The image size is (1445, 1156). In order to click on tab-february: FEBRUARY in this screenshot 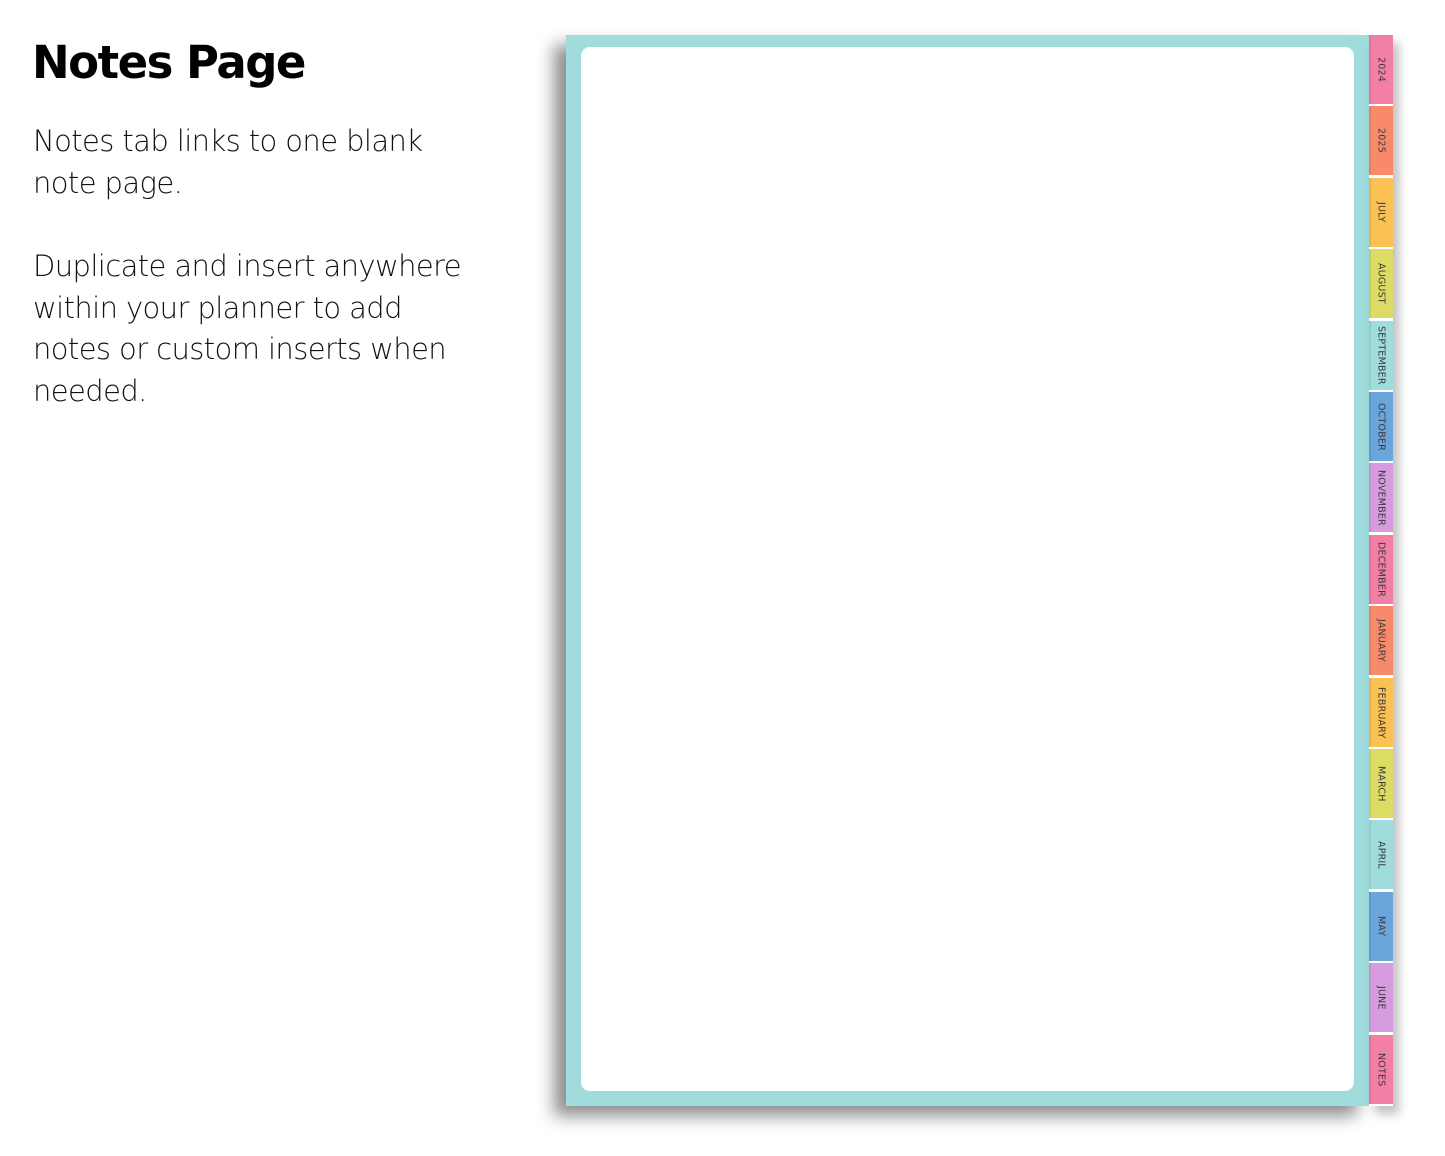, I will do `click(1381, 713)`.